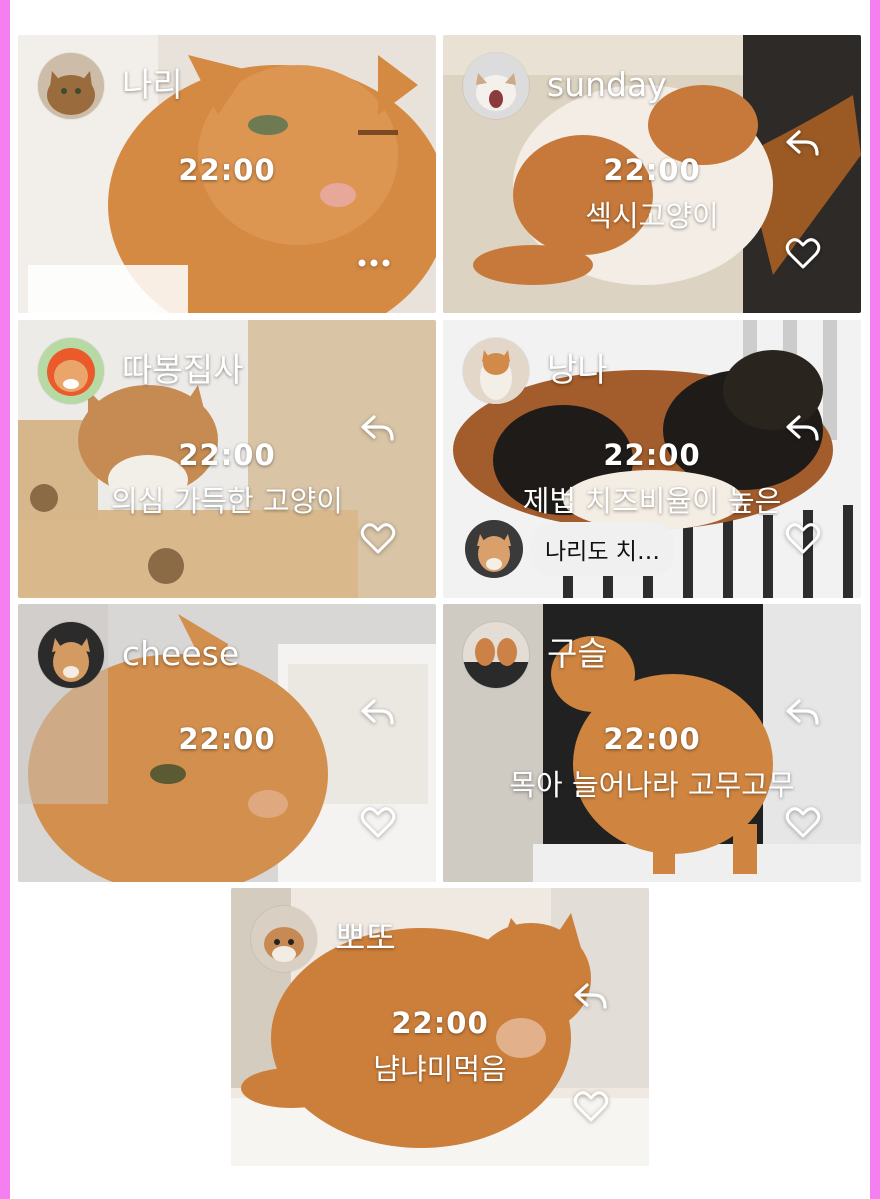  I want to click on post-caption: 섹시고양이, so click(652, 216).